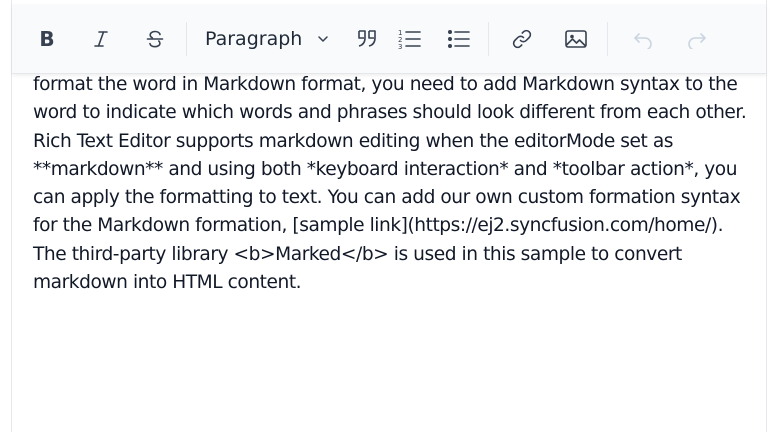 The width and height of the screenshot is (778, 432). I want to click on format-dropdown-value: Paragraph, so click(254, 38).